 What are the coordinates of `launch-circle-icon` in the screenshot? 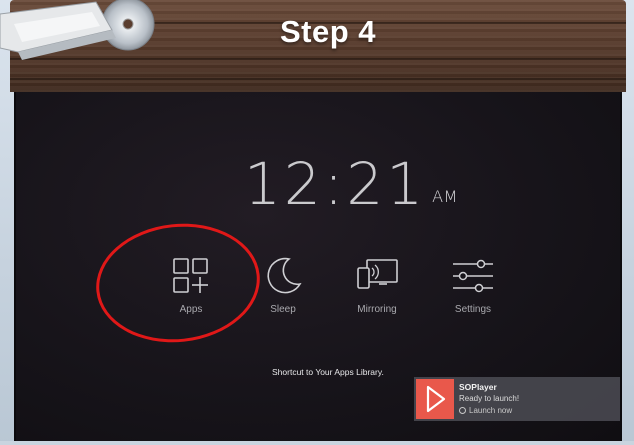 It's located at (462, 410).